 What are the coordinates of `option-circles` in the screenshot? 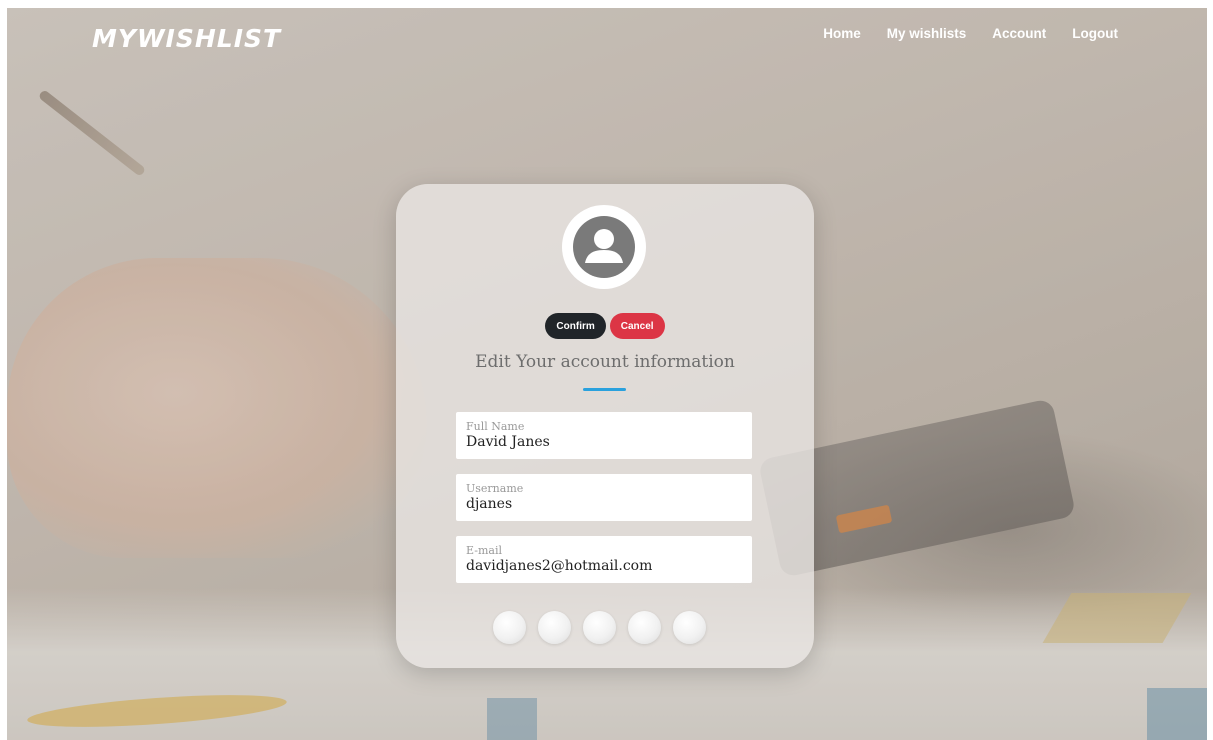 It's located at (599, 627).